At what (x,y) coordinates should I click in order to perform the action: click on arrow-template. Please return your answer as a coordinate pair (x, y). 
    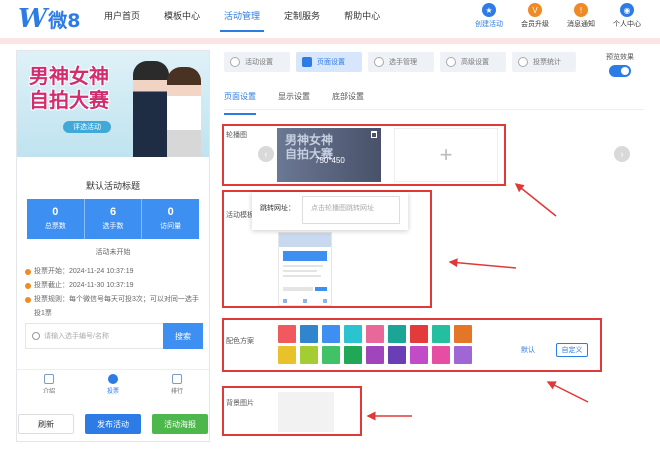
    Looking at the image, I should click on (482, 263).